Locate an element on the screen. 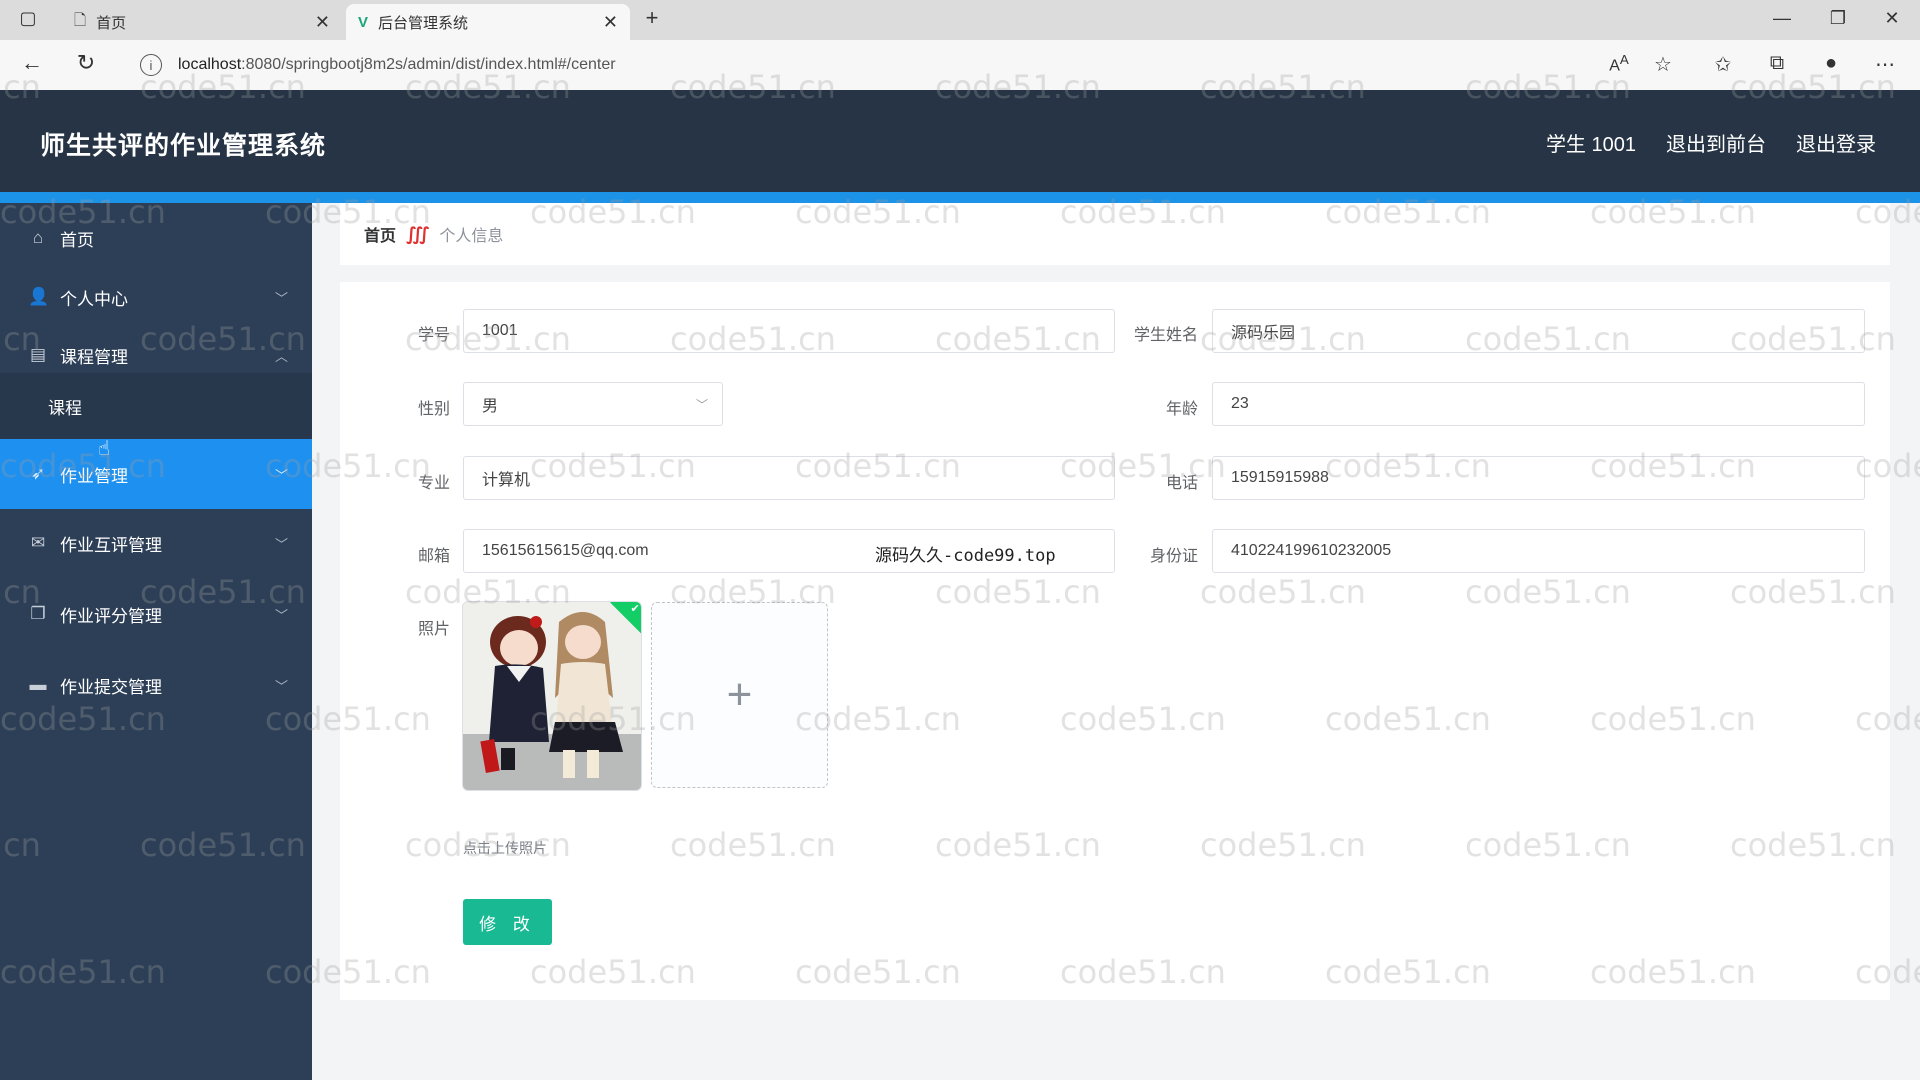  photo-label: 照片 is located at coordinates (433, 629).